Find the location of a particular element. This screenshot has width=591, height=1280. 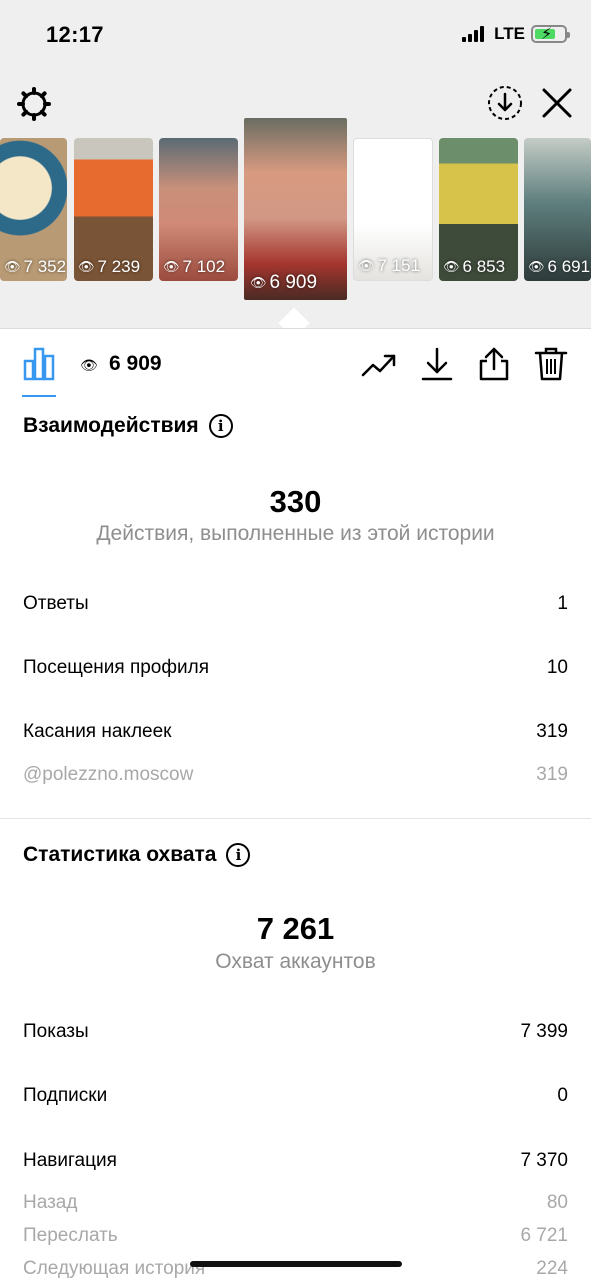

battery-icon: ⚡ is located at coordinates (550, 34).